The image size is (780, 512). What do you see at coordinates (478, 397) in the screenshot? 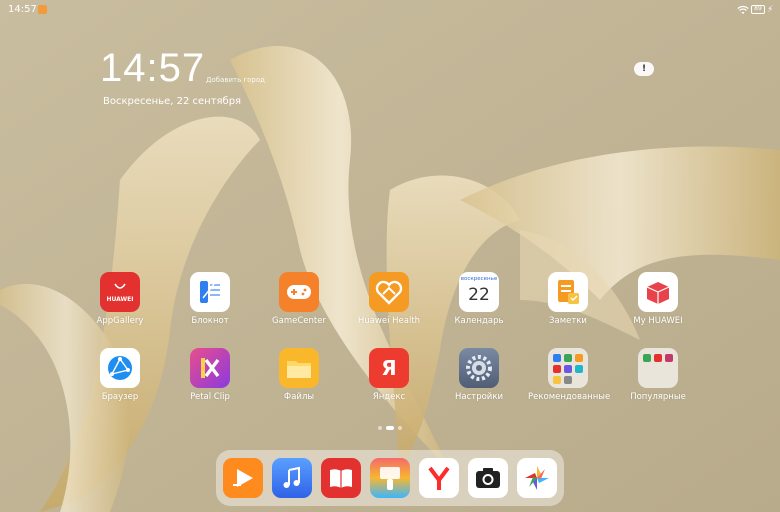
I see `app-label: Настройки` at bounding box center [478, 397].